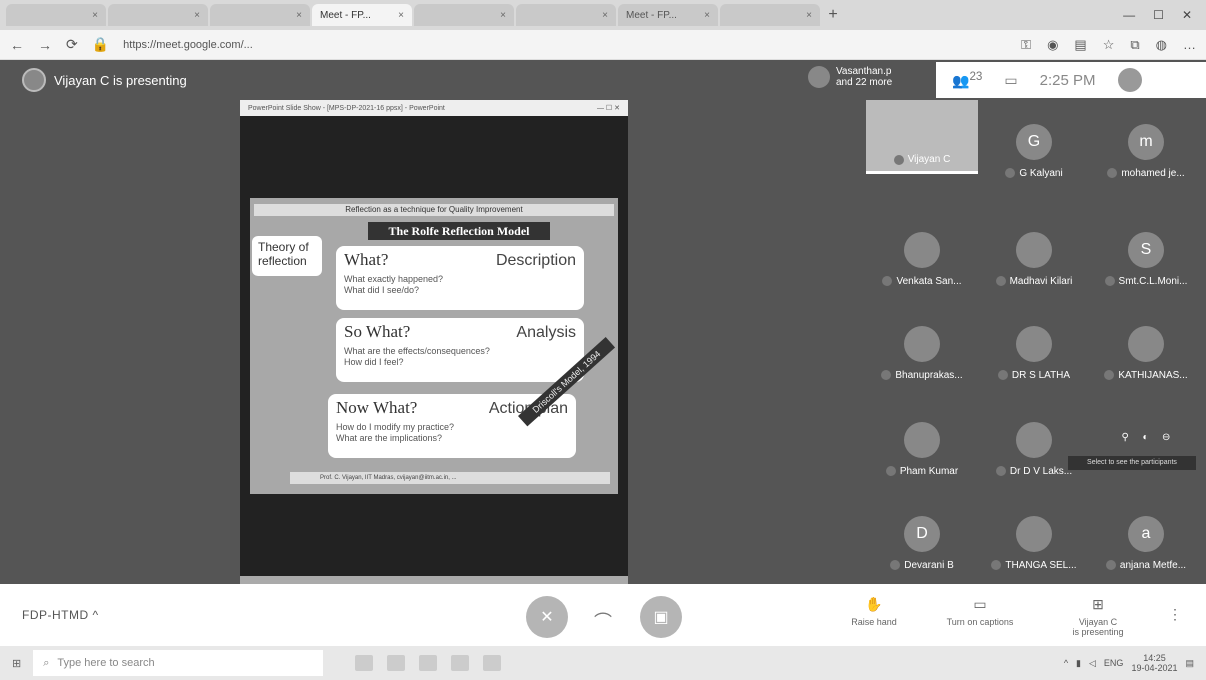  I want to click on others-count: and 22 more, so click(864, 82).